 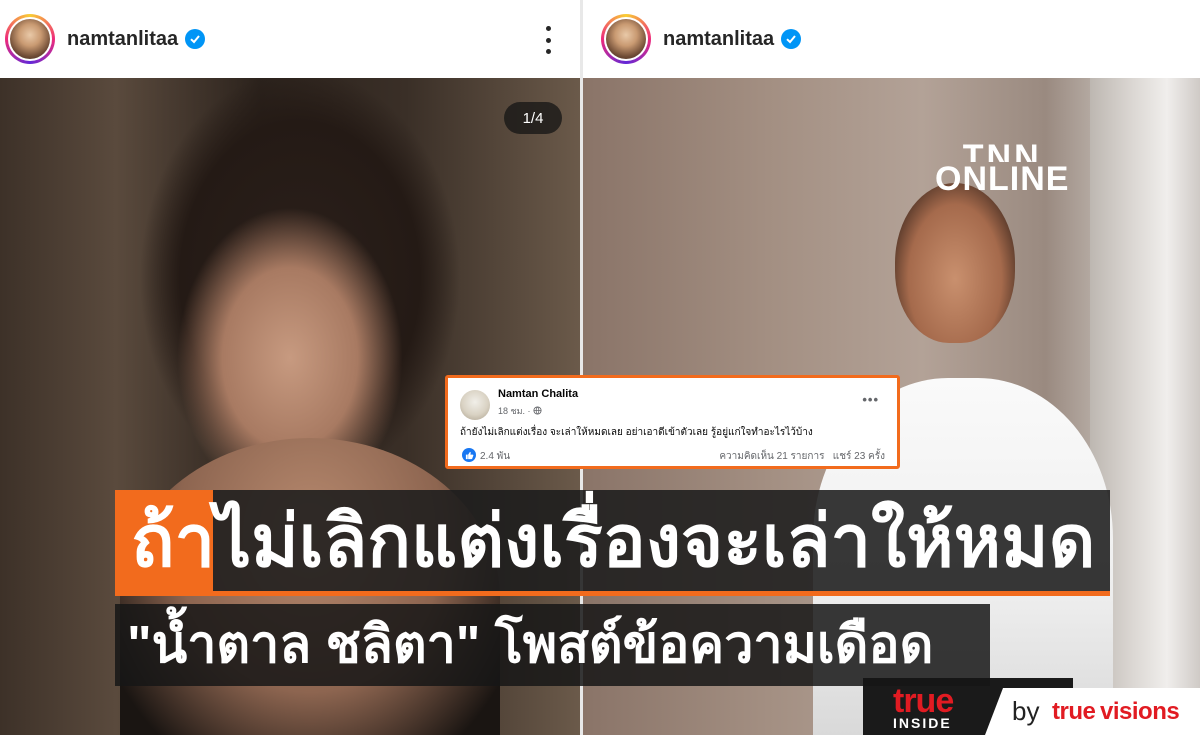 I want to click on globe-icon, so click(x=537, y=410).